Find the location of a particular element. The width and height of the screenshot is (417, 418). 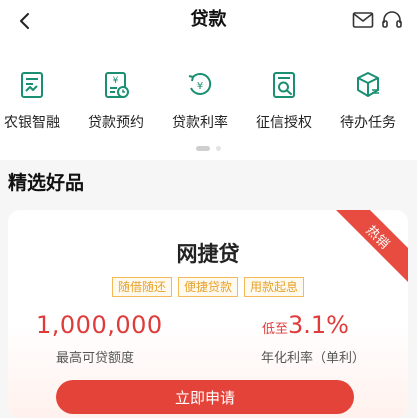

quick-item-loan-rate: ¥ 贷款利率 is located at coordinates (200, 103).